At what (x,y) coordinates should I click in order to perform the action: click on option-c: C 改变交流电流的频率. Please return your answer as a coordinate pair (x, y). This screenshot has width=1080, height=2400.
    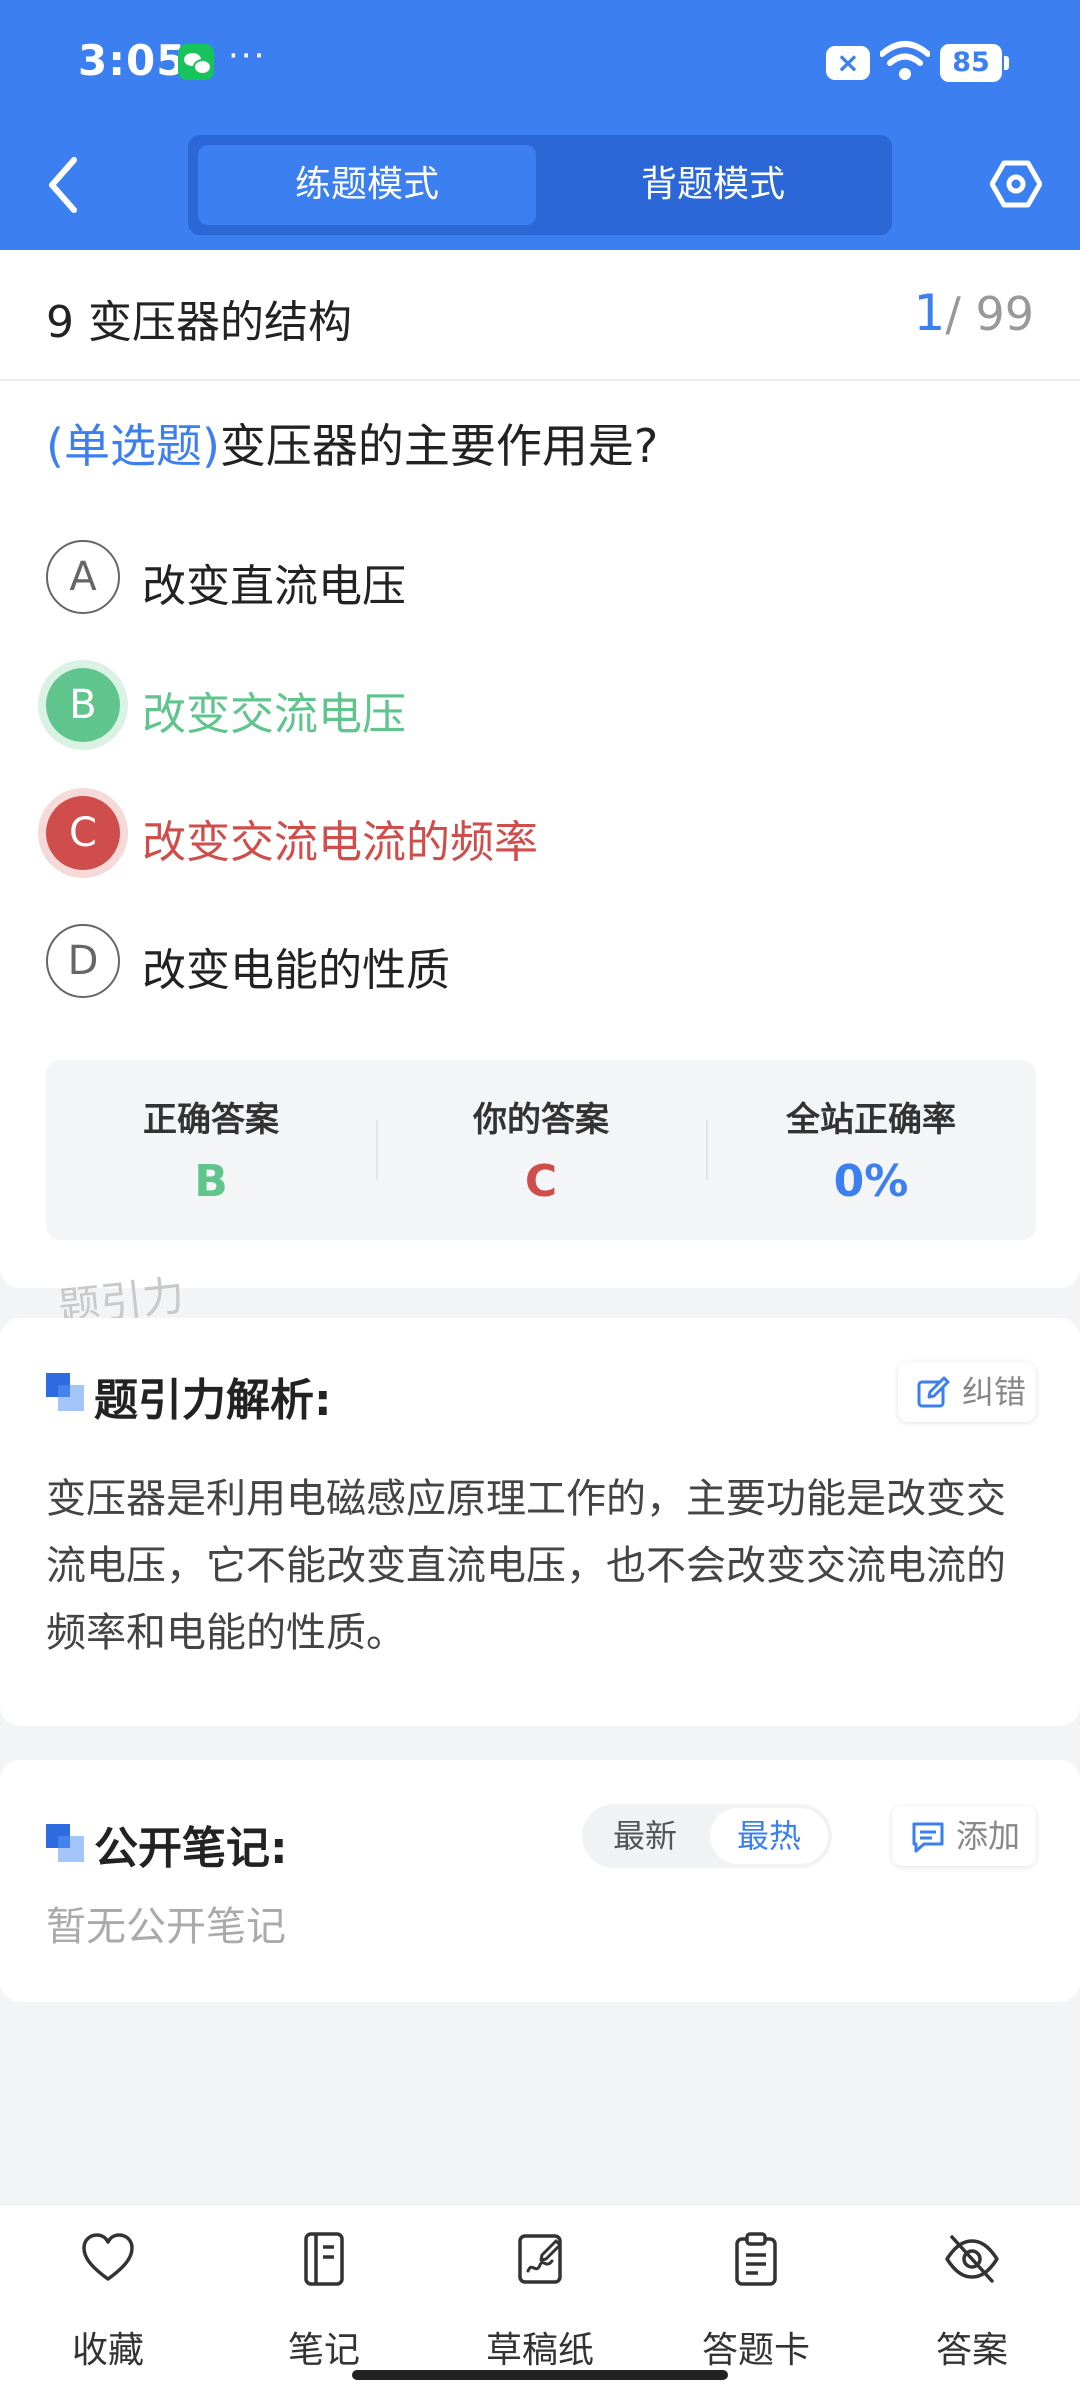
    Looking at the image, I should click on (542, 833).